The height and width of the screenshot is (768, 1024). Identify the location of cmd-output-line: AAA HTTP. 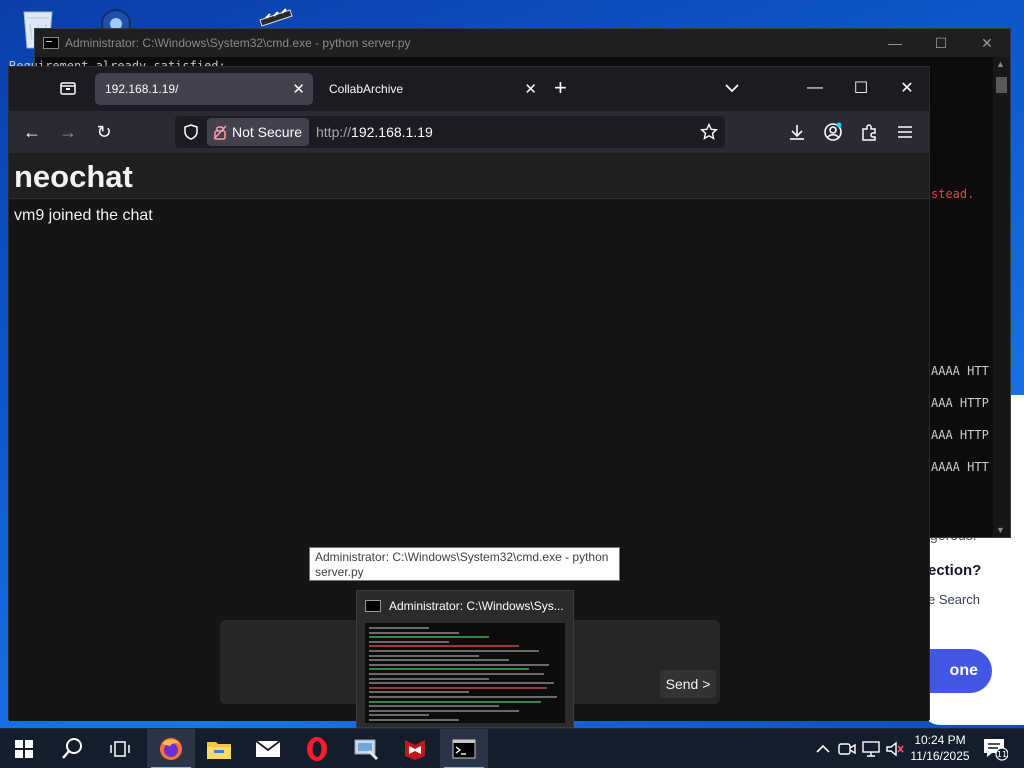
(960, 435).